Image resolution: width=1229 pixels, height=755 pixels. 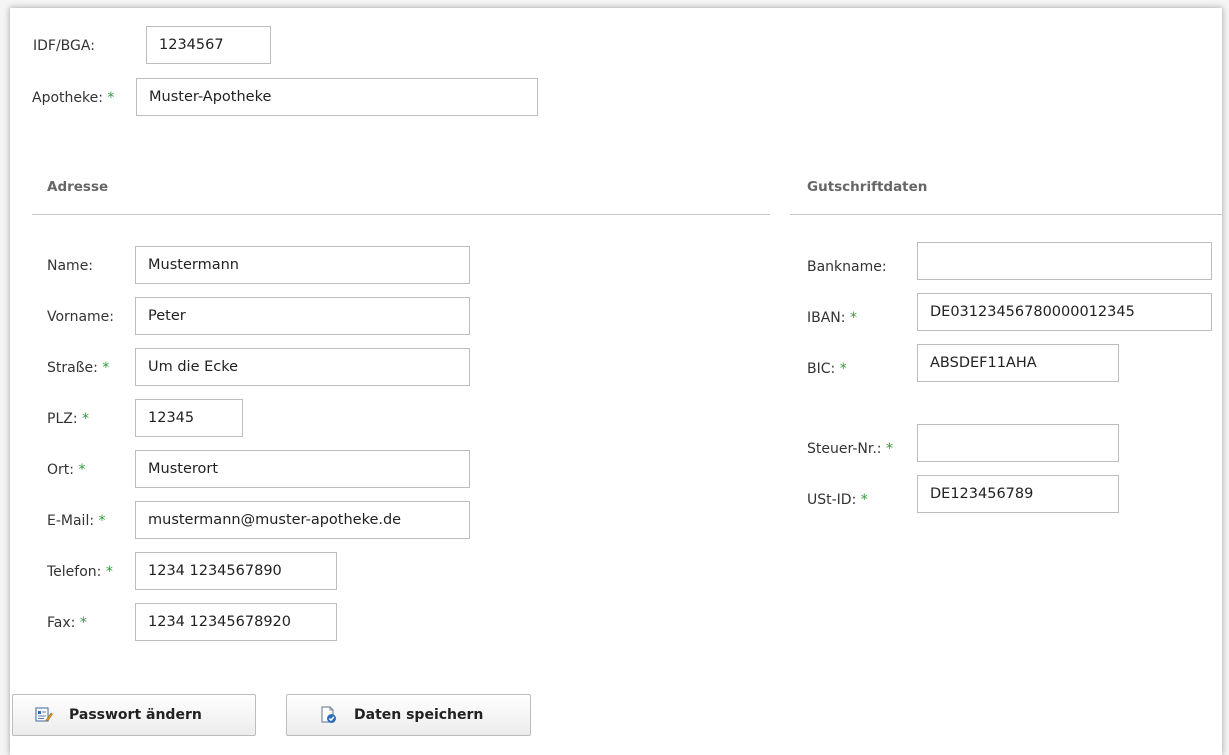 I want to click on ort-label: Ort: *, so click(x=66, y=470).